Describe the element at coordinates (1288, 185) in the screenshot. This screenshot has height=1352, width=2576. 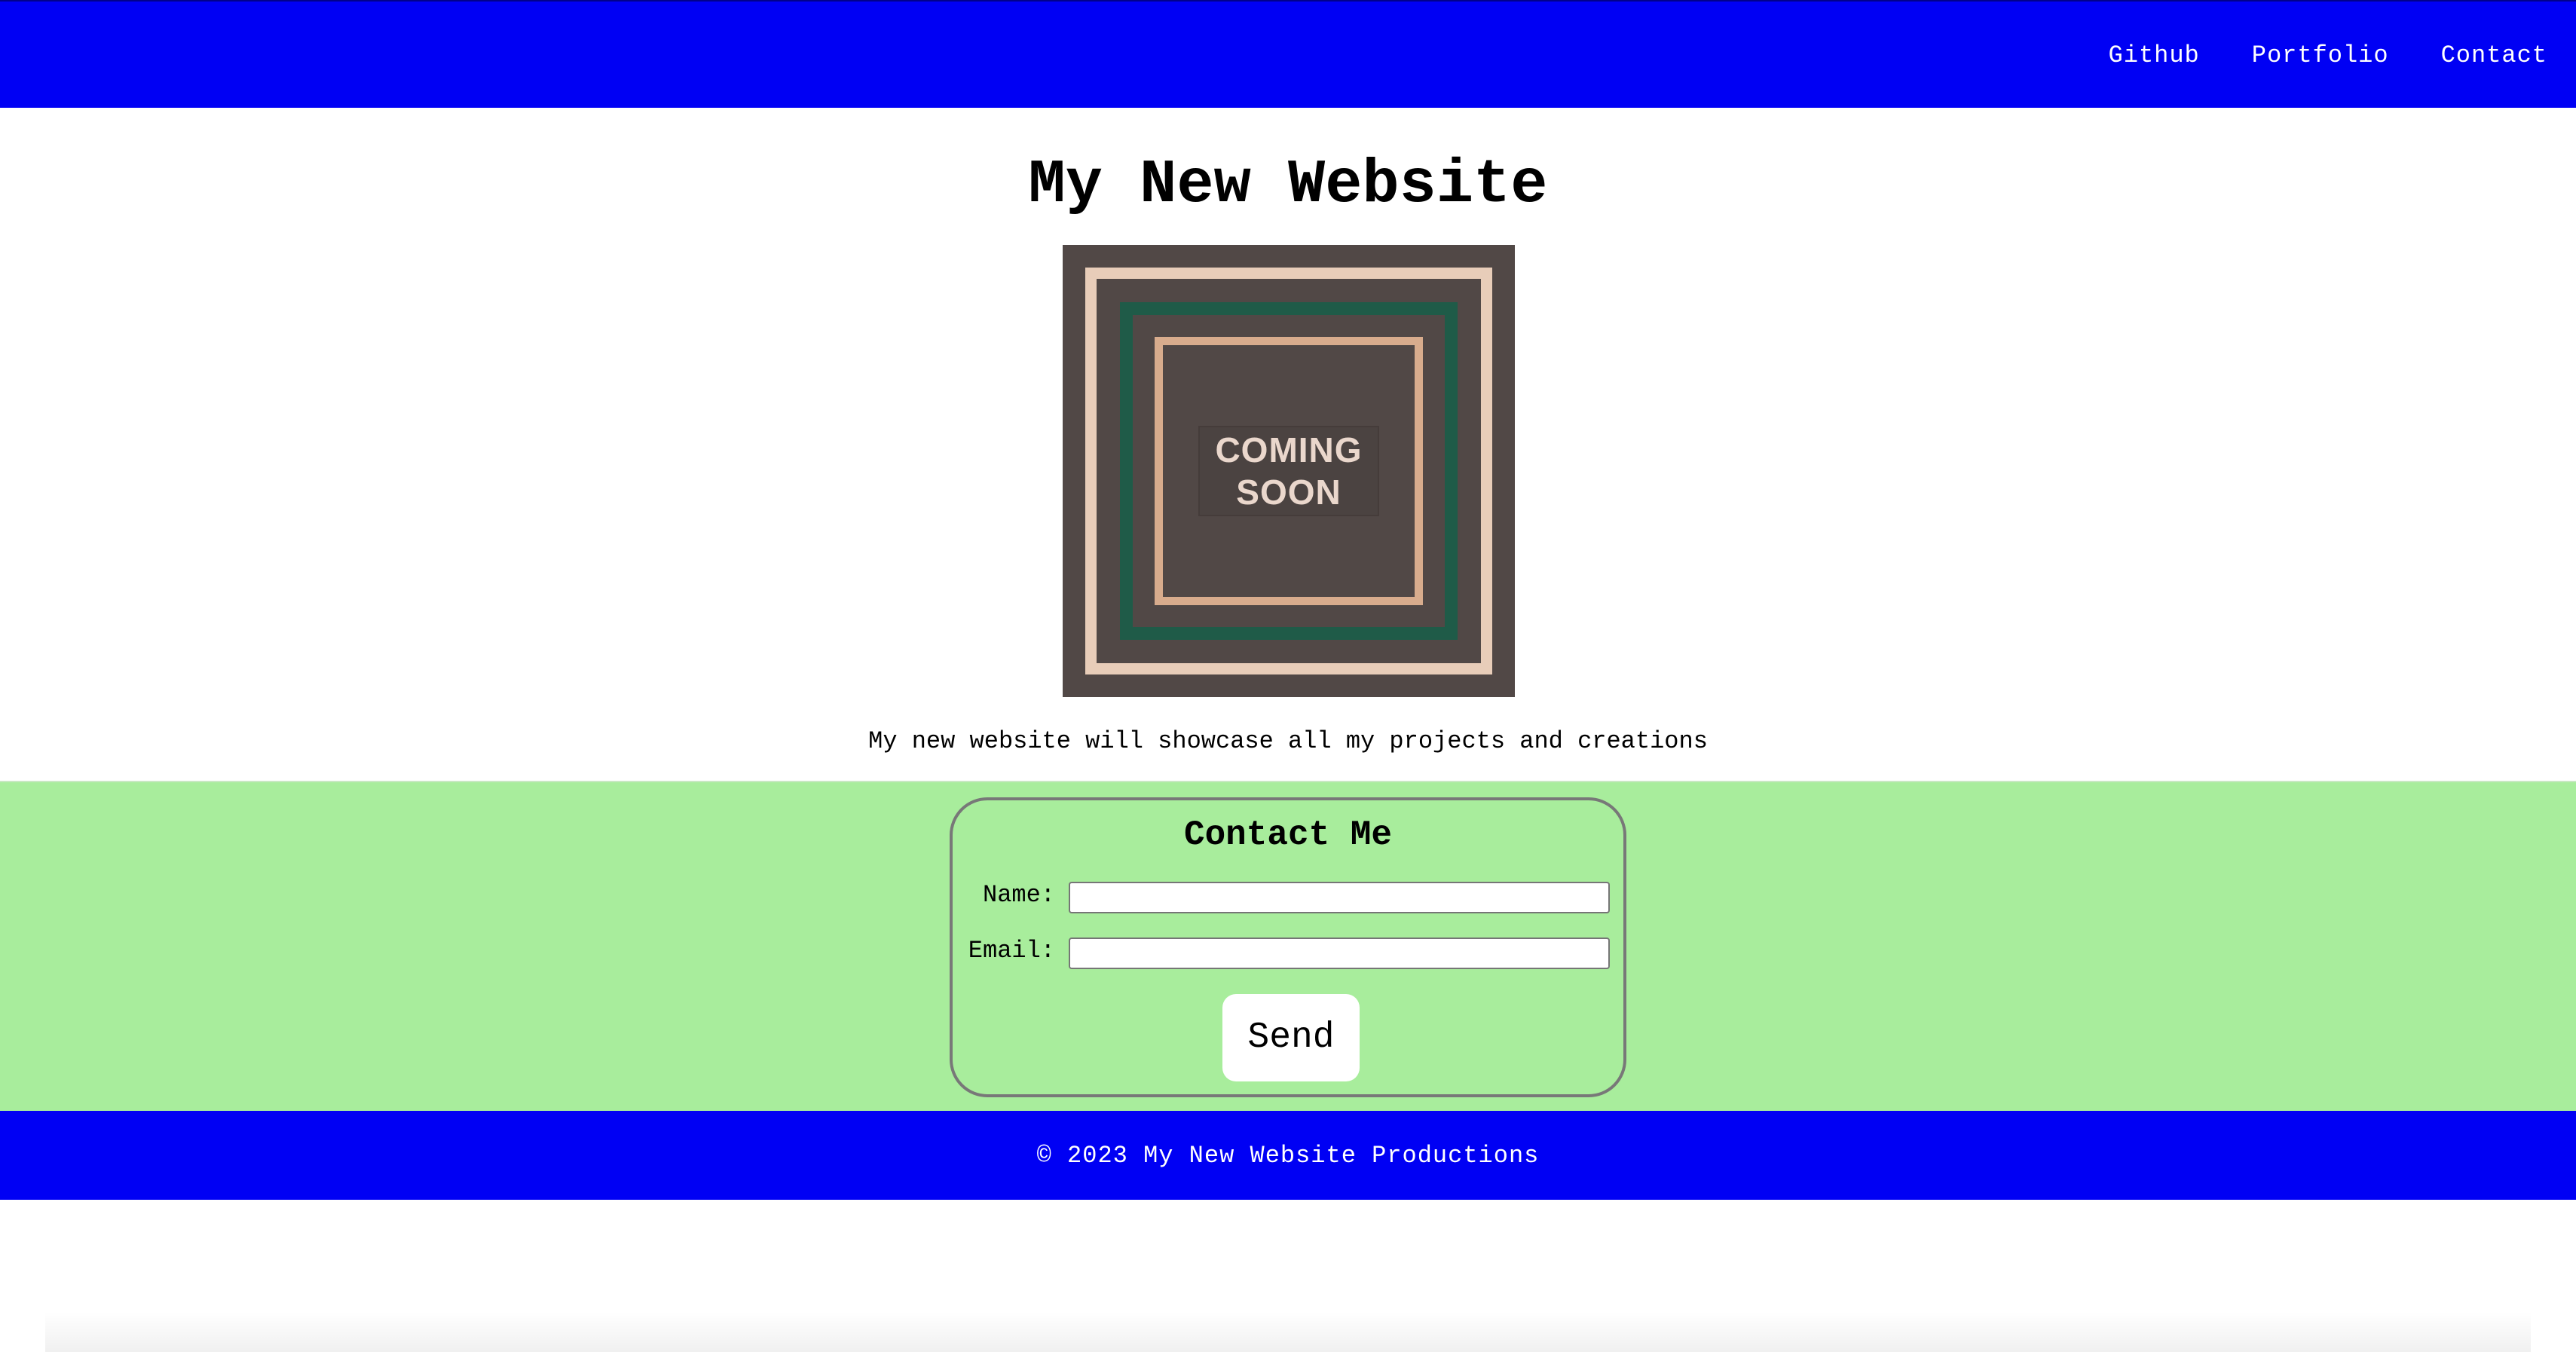
I see `page-title: My New Website` at that location.